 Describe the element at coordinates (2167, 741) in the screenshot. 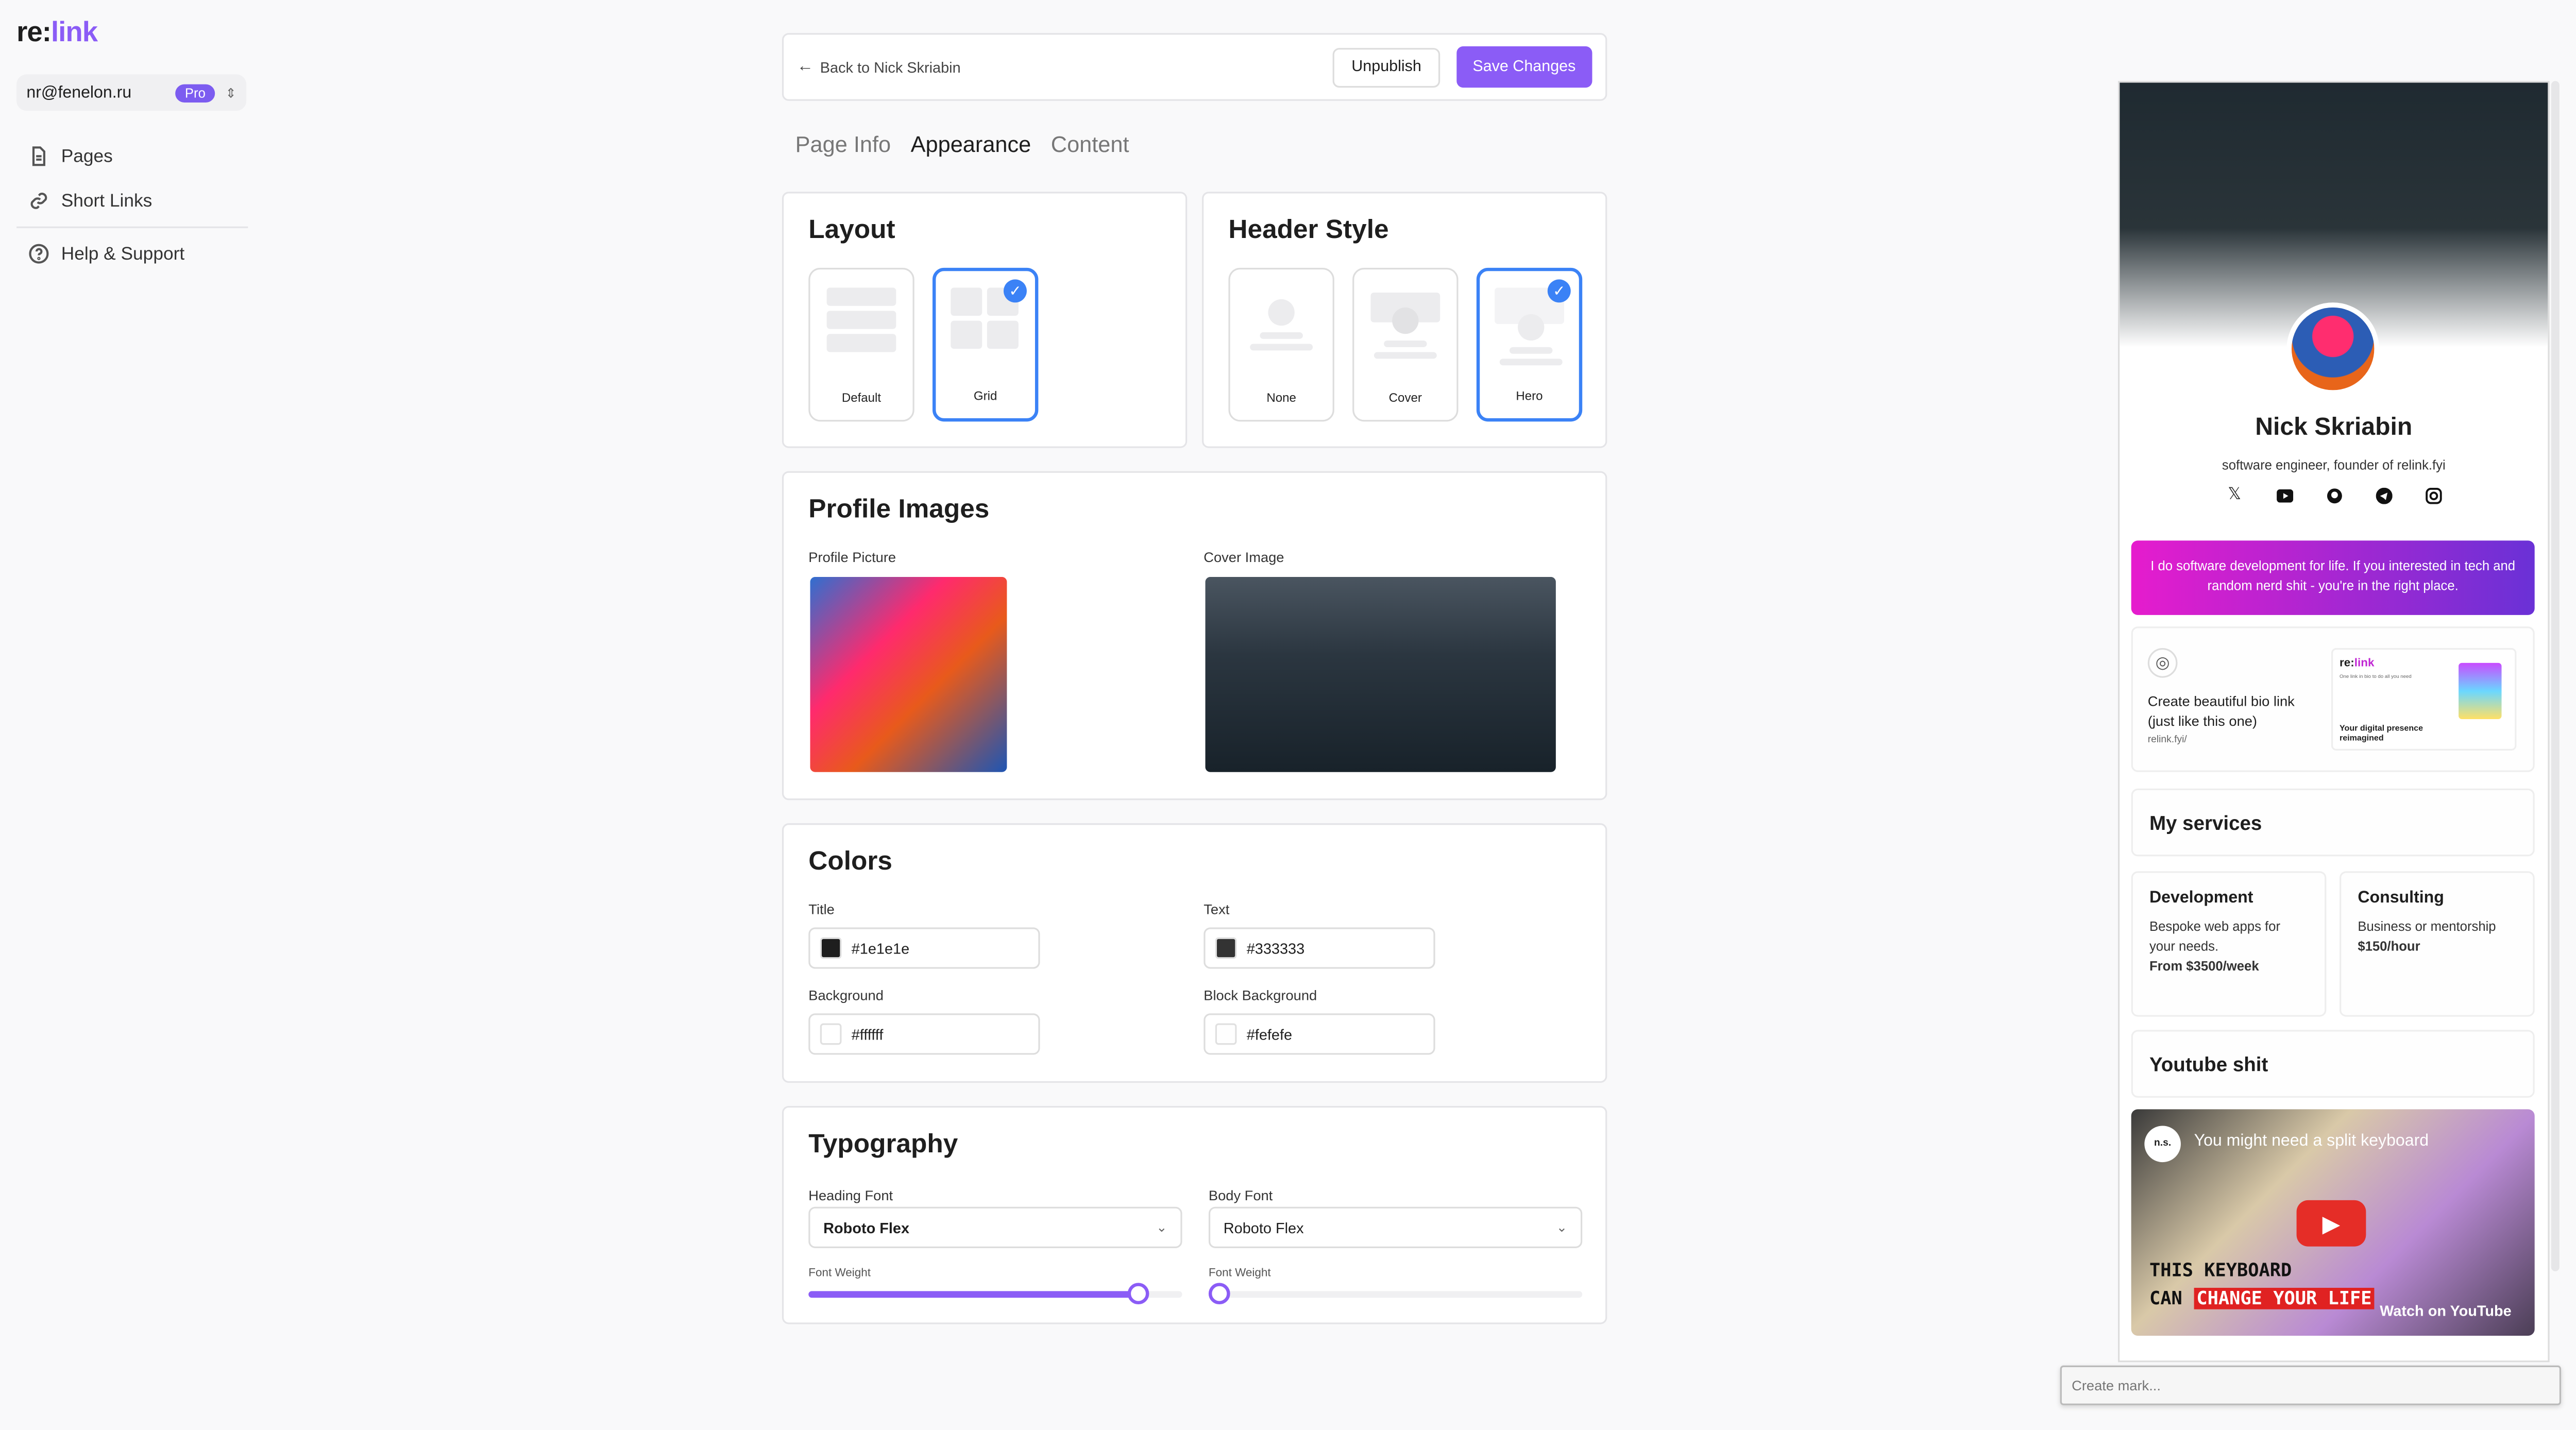

I see `link-card-url: relink.fyi/` at that location.